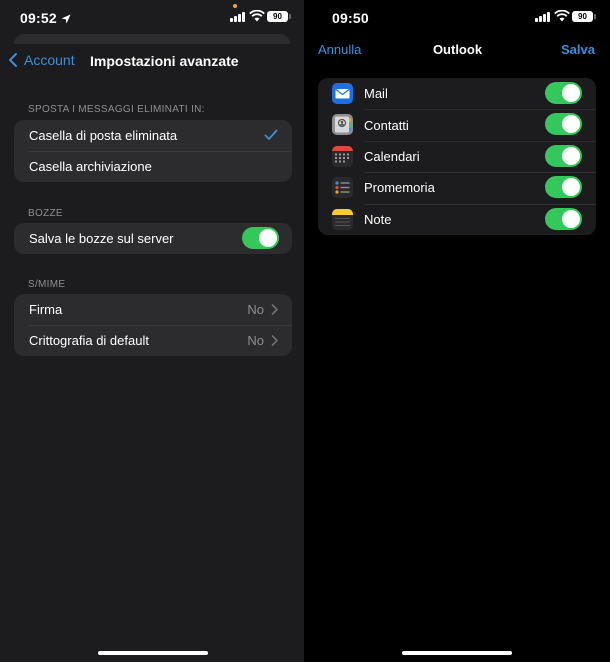 The height and width of the screenshot is (662, 610). I want to click on checkmark-icon, so click(271, 134).